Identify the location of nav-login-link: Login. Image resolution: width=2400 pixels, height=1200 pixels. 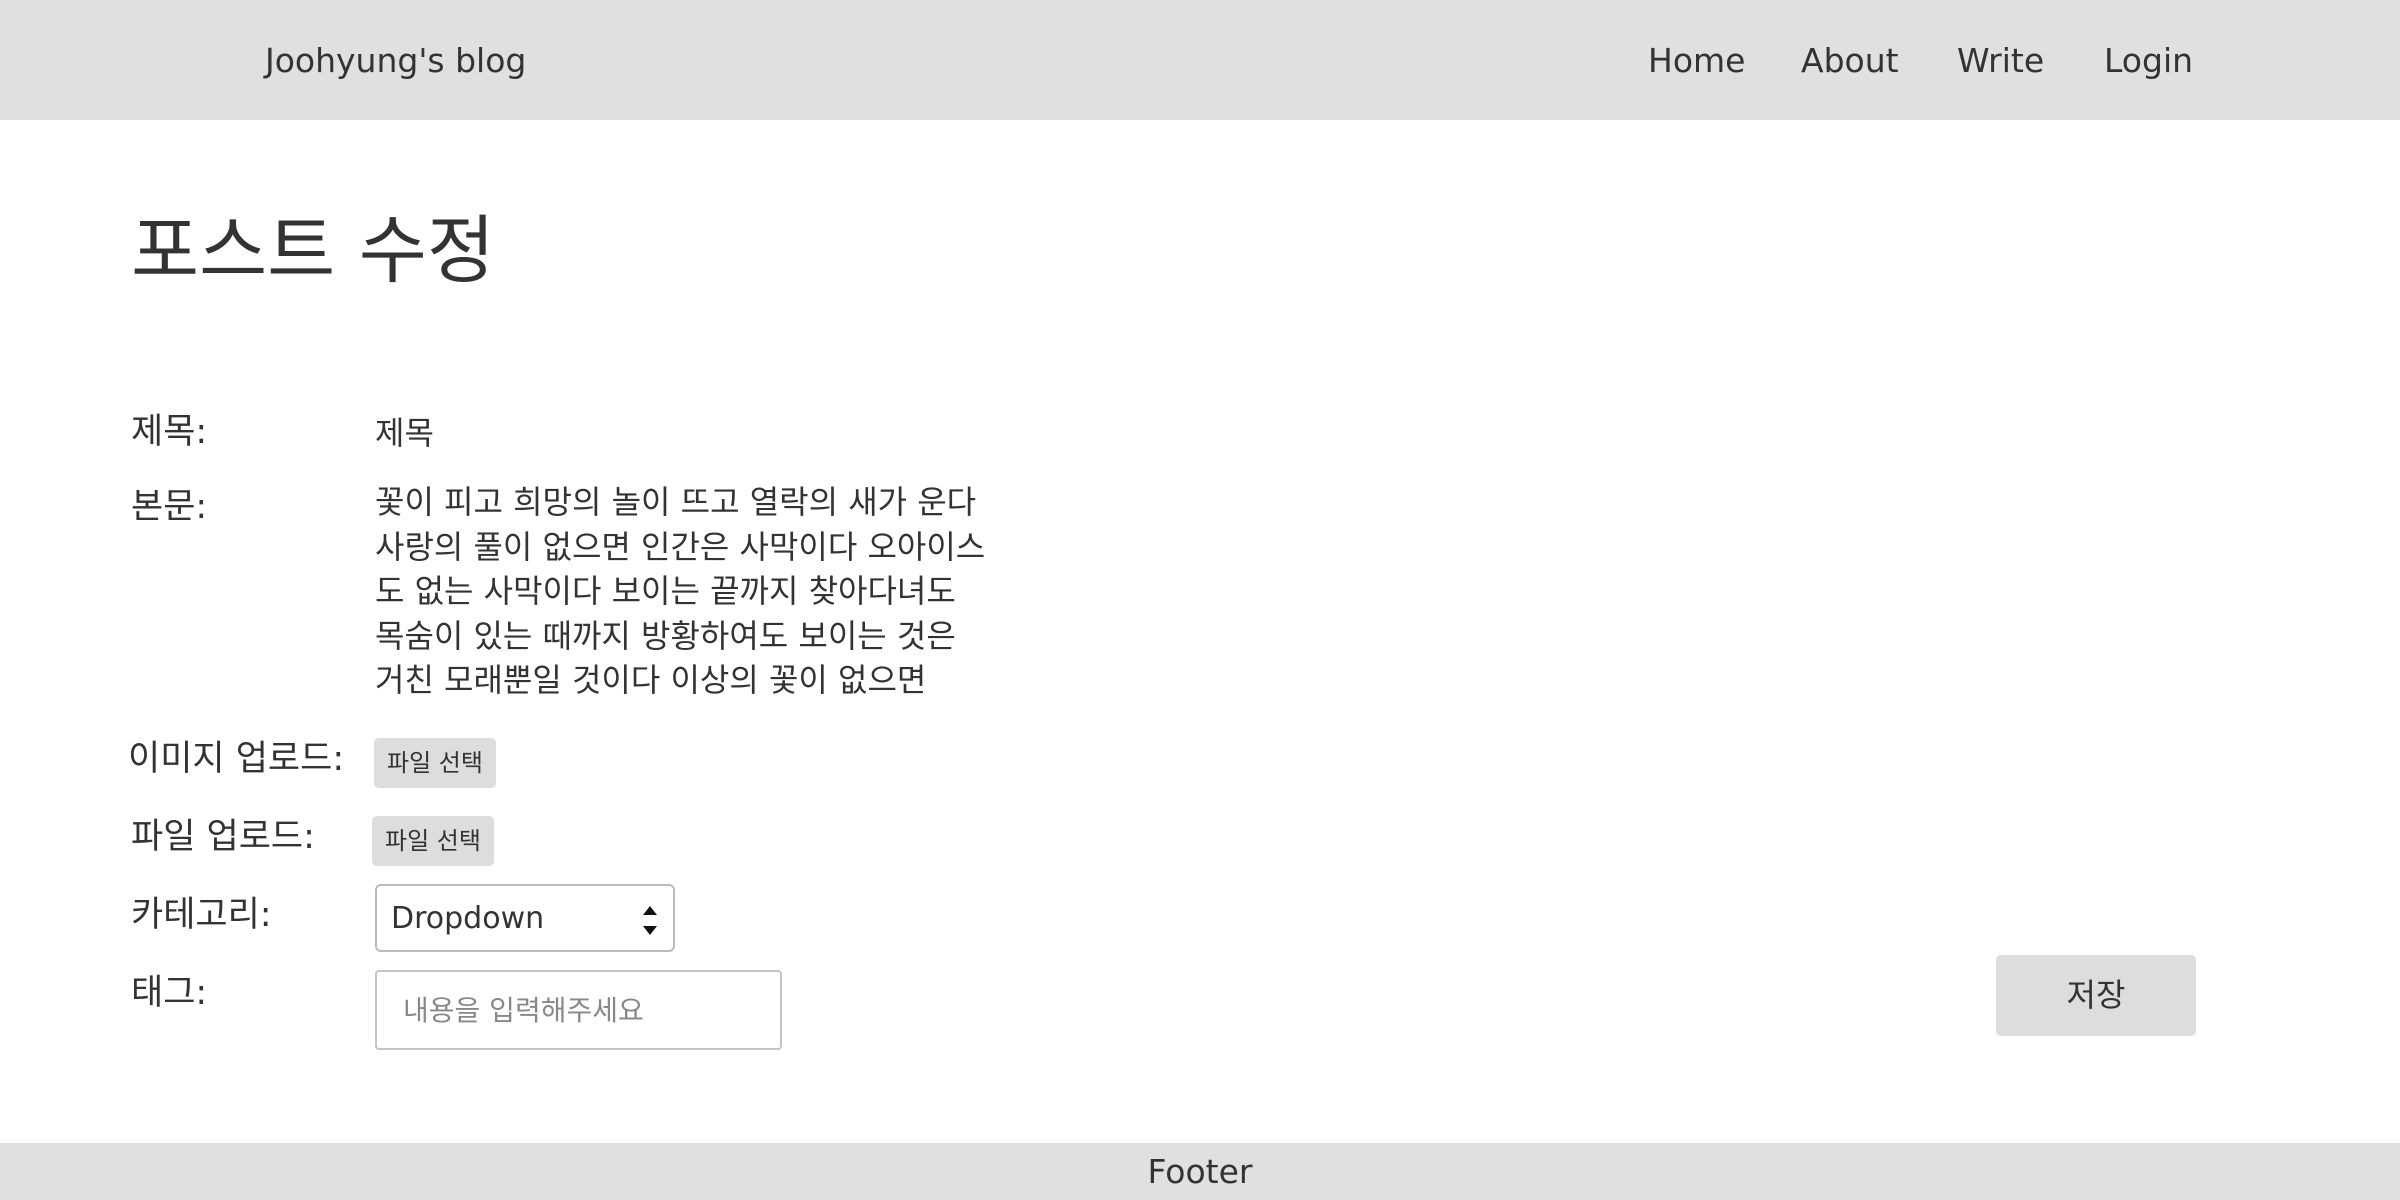
(2148, 61).